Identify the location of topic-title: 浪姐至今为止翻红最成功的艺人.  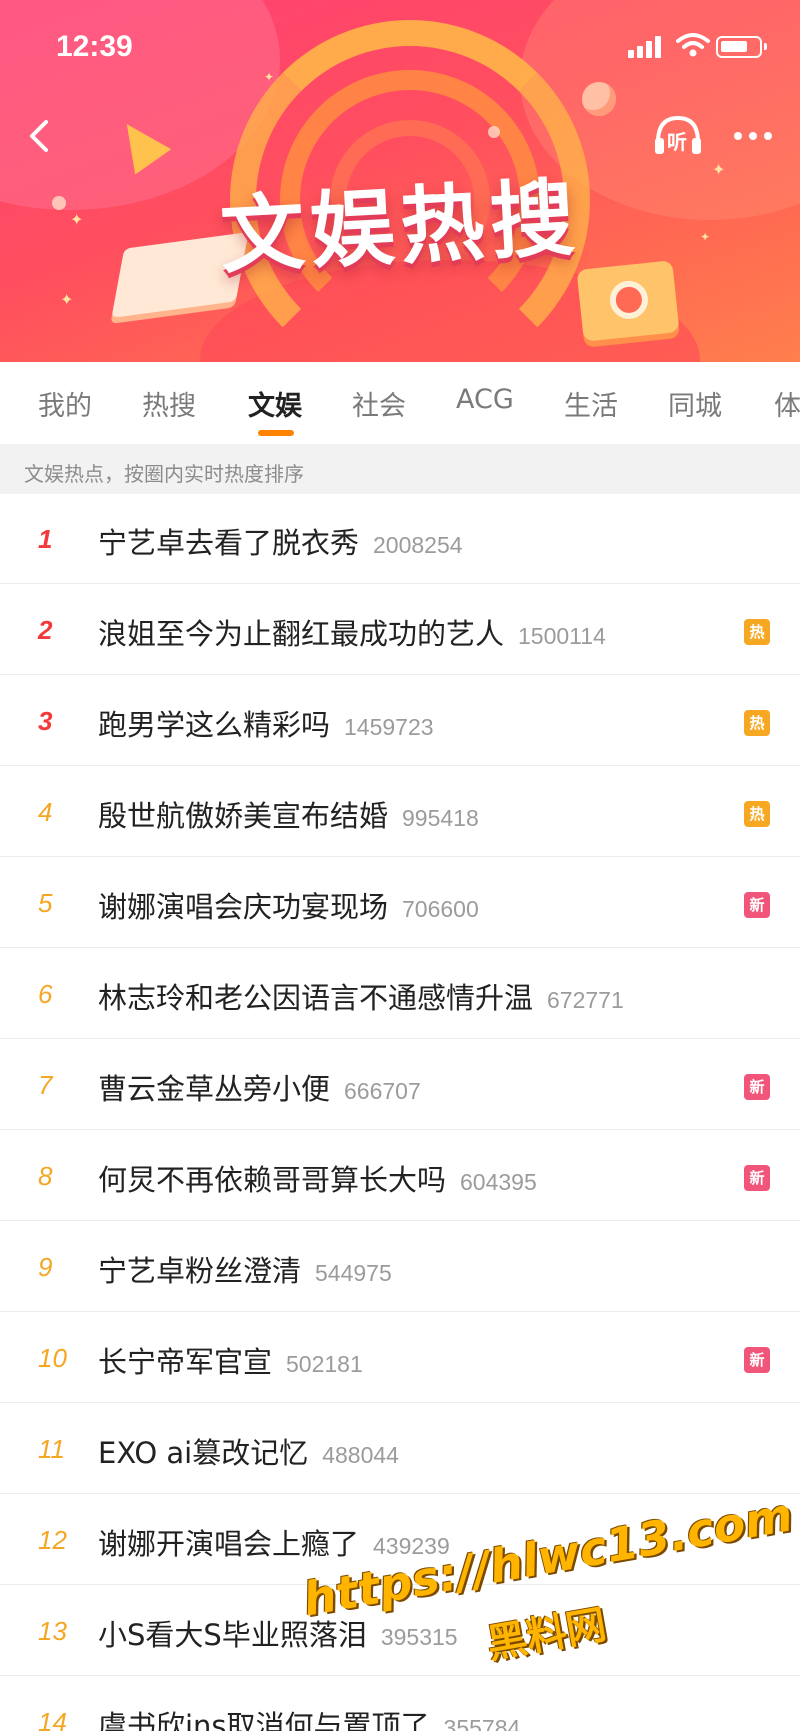
(301, 634).